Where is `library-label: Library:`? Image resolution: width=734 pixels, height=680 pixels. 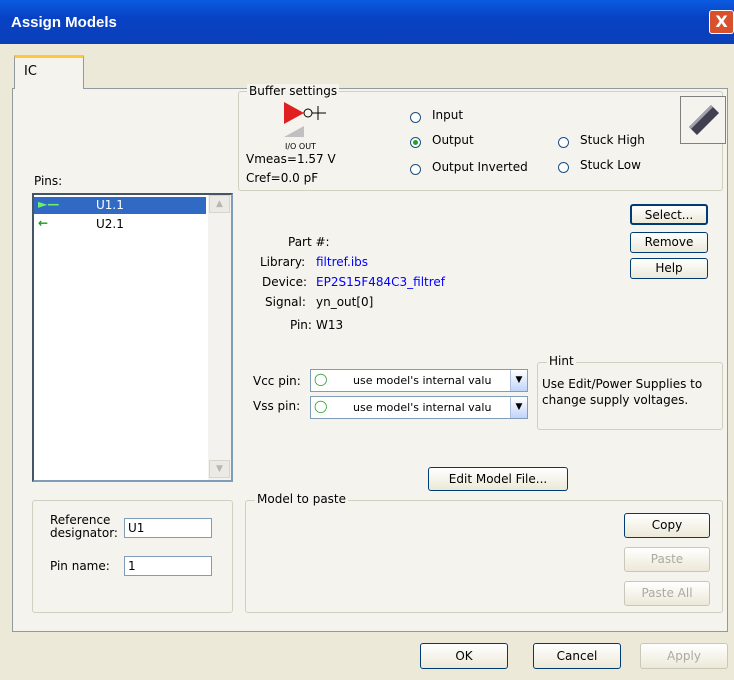
library-label: Library: is located at coordinates (283, 262).